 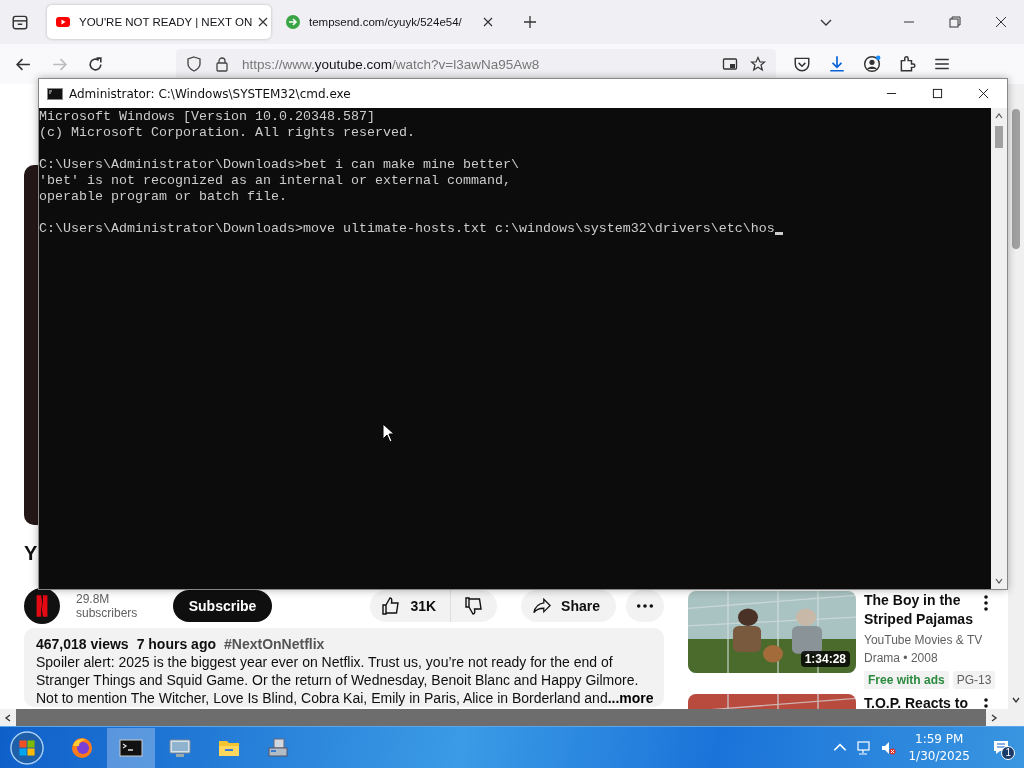 I want to click on console-line: C:\Users\Administrator\Downloads>bet i can make mine better\, so click(x=279, y=165).